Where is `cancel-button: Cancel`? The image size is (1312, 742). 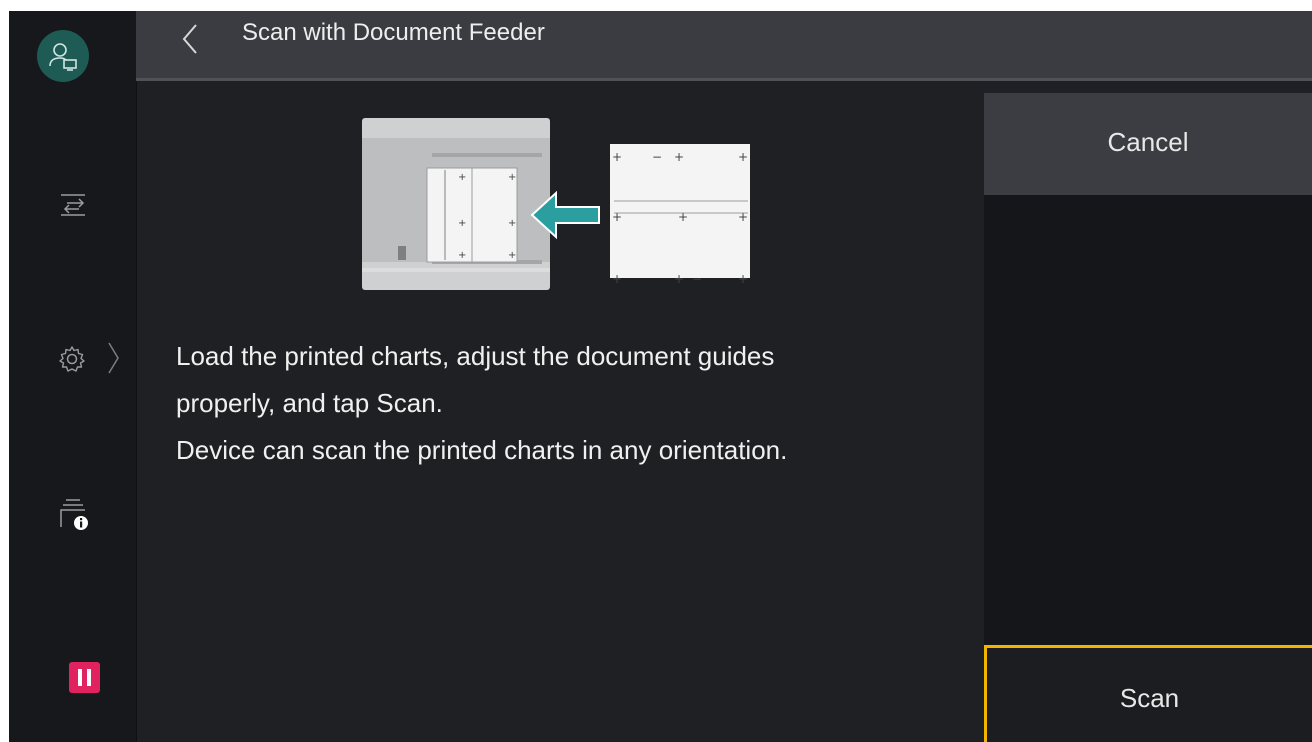 cancel-button: Cancel is located at coordinates (1148, 144).